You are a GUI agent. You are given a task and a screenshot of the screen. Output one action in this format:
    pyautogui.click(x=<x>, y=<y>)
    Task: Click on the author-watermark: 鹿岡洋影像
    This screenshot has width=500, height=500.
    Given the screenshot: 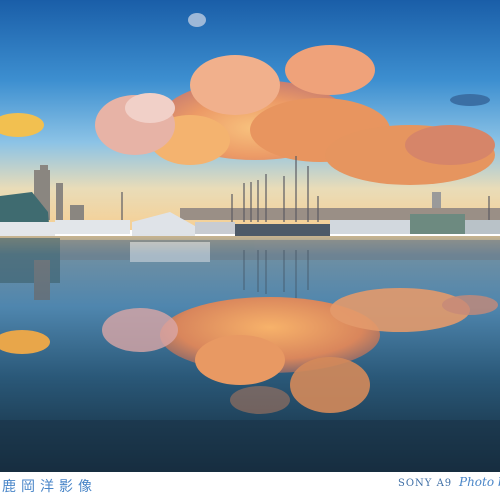 What is the action you would take?
    pyautogui.click(x=49, y=487)
    